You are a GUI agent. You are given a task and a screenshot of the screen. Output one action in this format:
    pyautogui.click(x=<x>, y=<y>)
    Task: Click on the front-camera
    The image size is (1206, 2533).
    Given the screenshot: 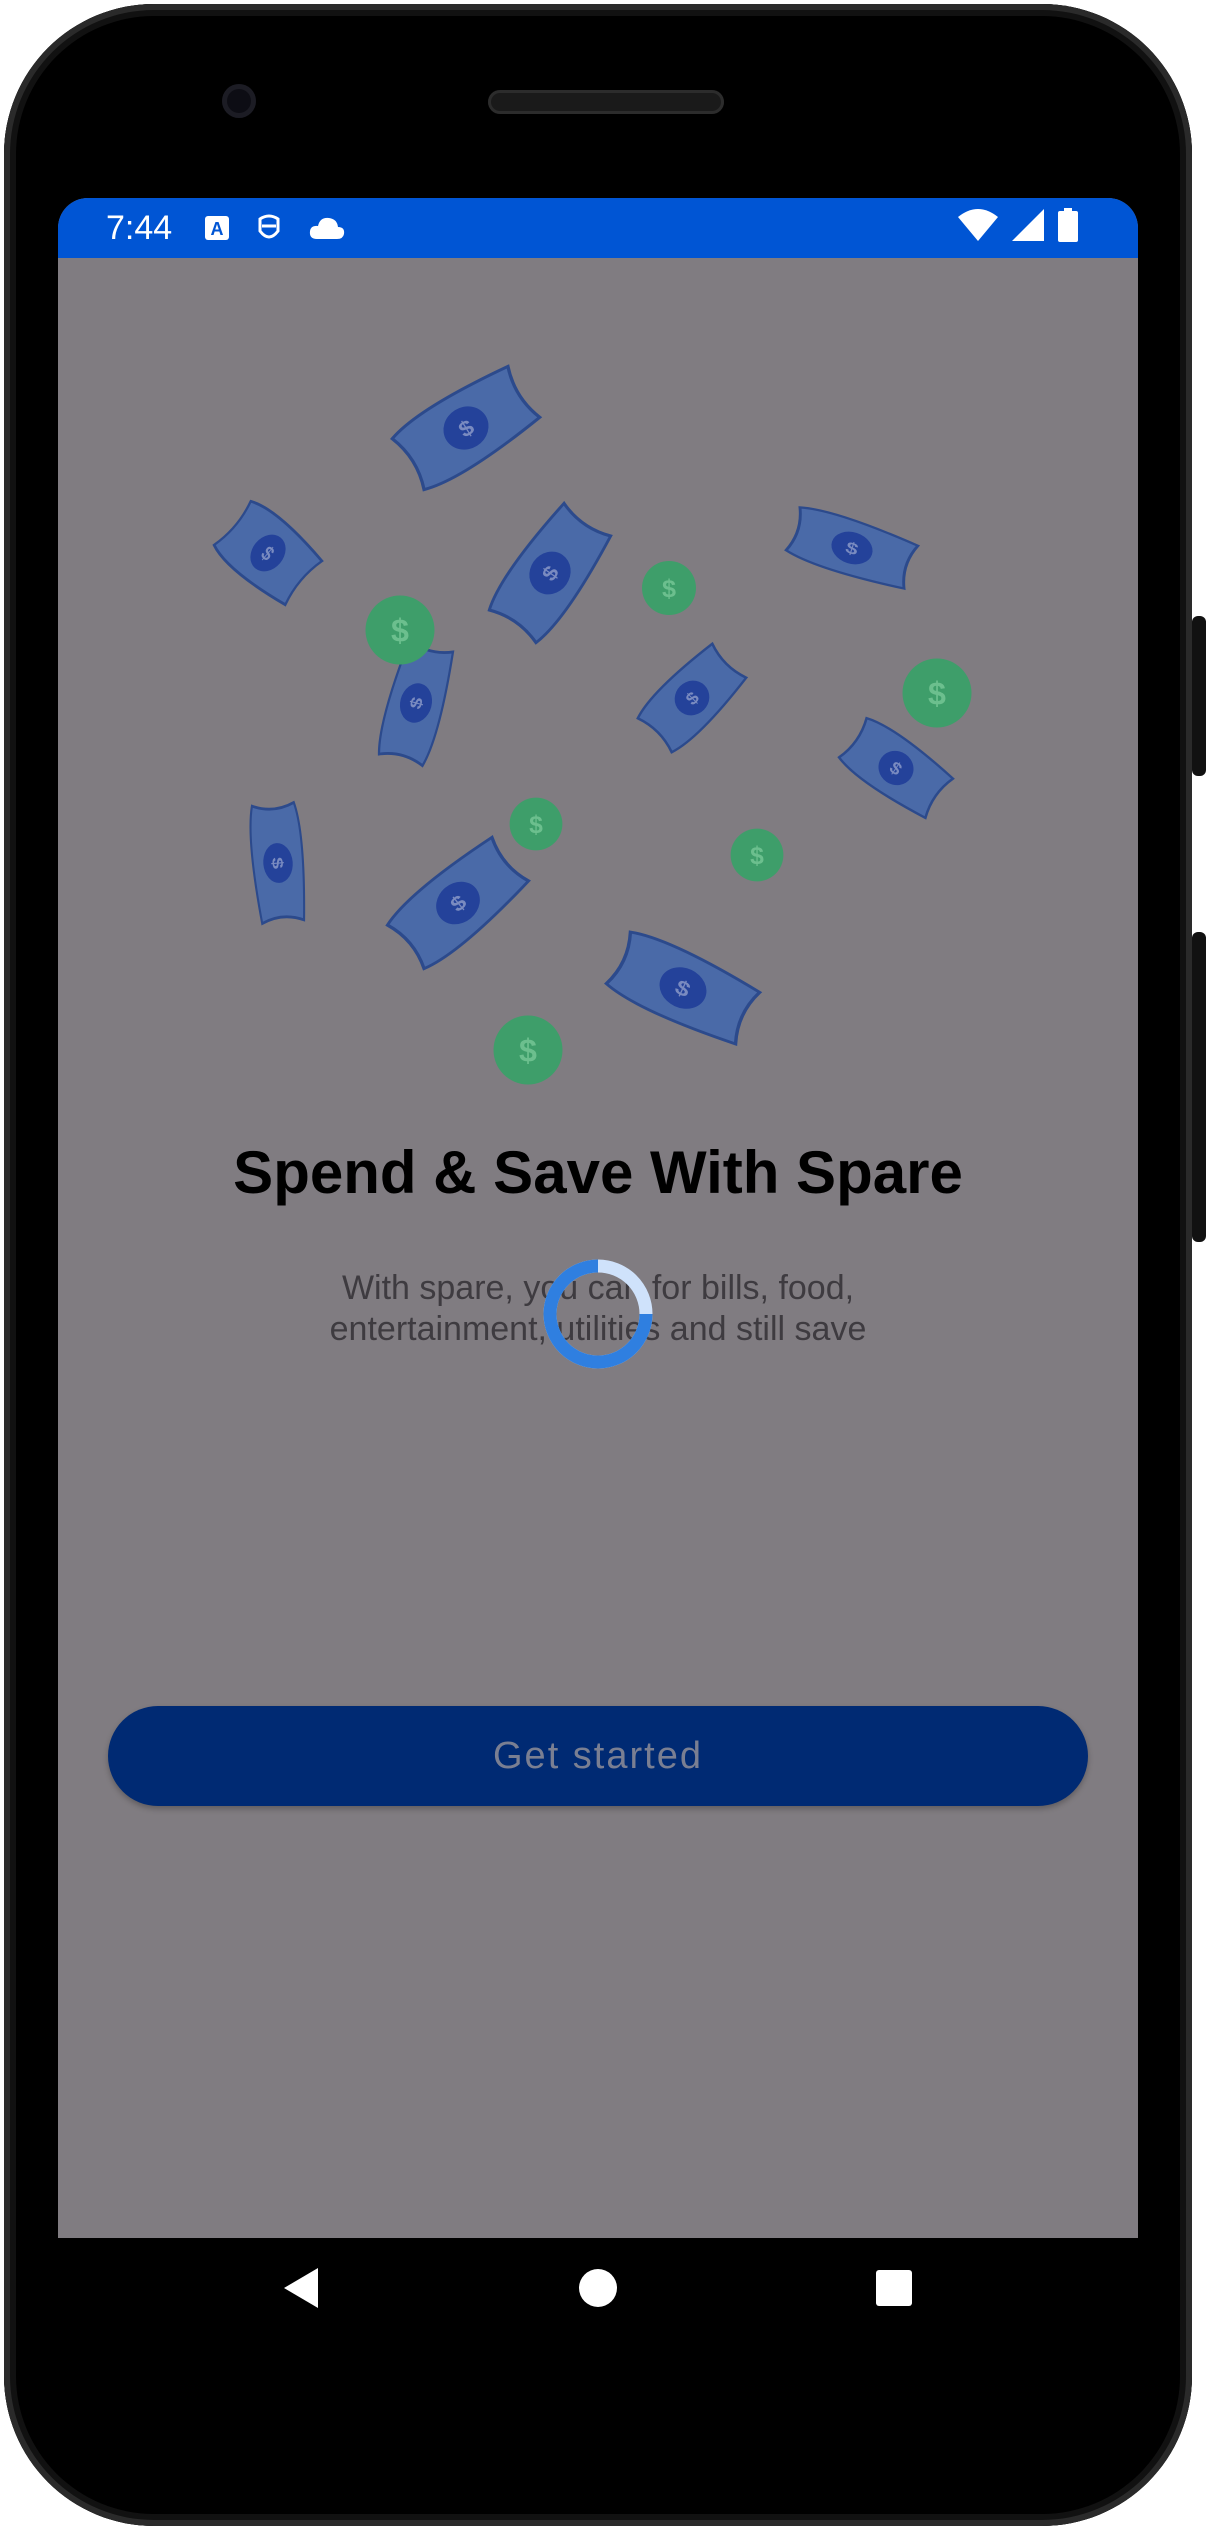 What is the action you would take?
    pyautogui.click(x=239, y=101)
    